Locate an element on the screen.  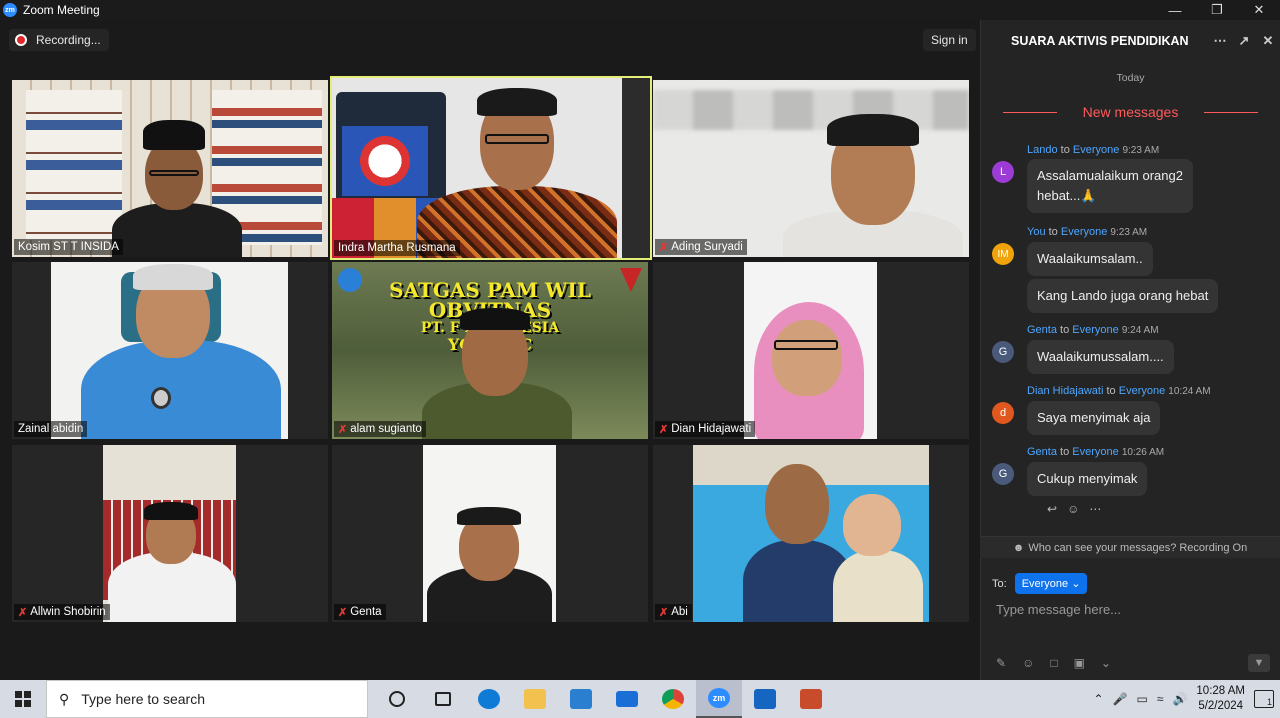
message-bubble: Assalamualaikum orang2 hebat...🙏 is located at coordinates (1110, 186).